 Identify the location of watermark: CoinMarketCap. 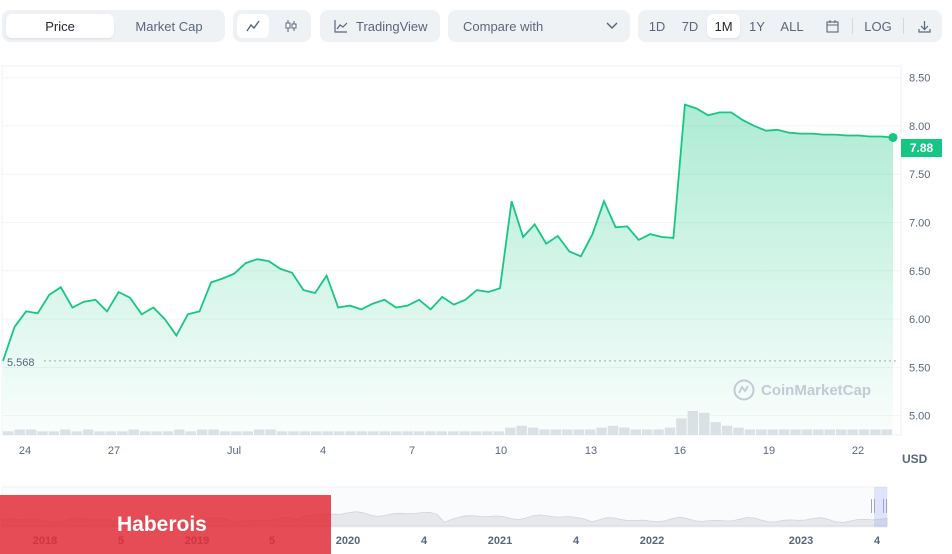
(802, 390).